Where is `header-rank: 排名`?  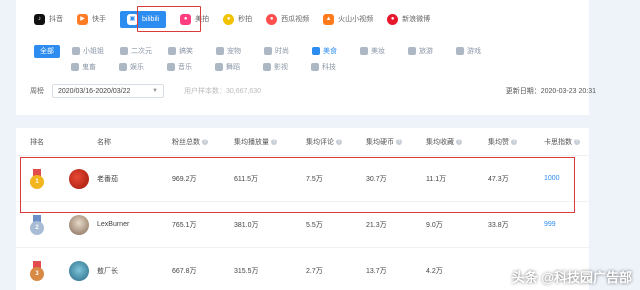
header-rank: 排名 is located at coordinates (37, 142).